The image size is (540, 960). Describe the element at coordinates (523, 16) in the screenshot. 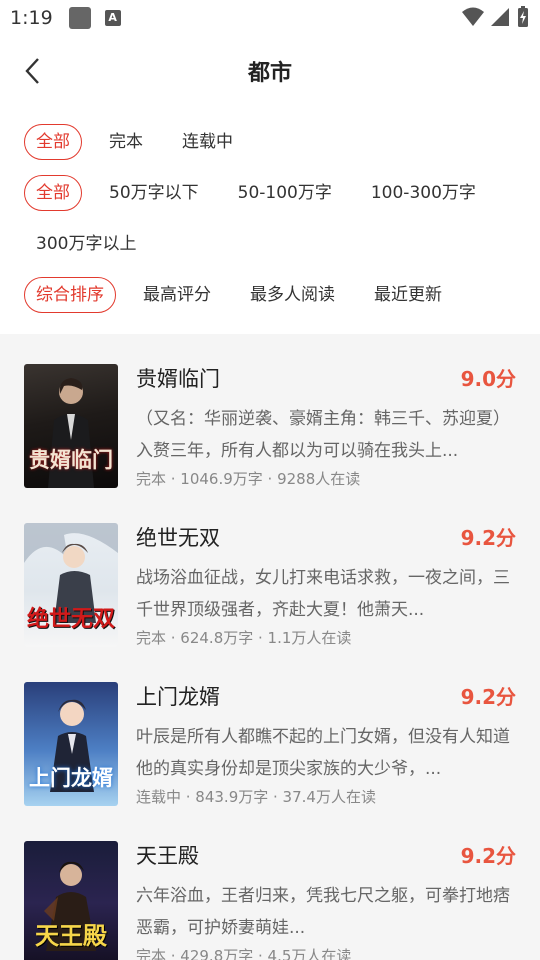

I see `battery-icon` at that location.